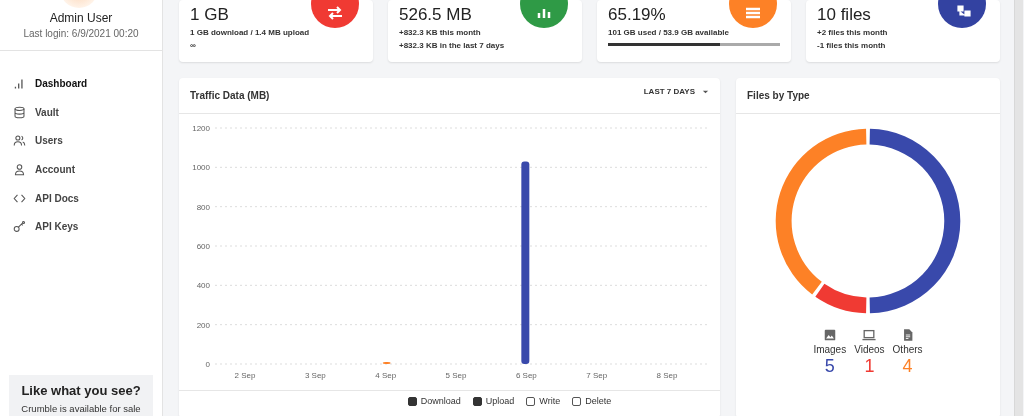  I want to click on scrollbar, so click(1018, 208).